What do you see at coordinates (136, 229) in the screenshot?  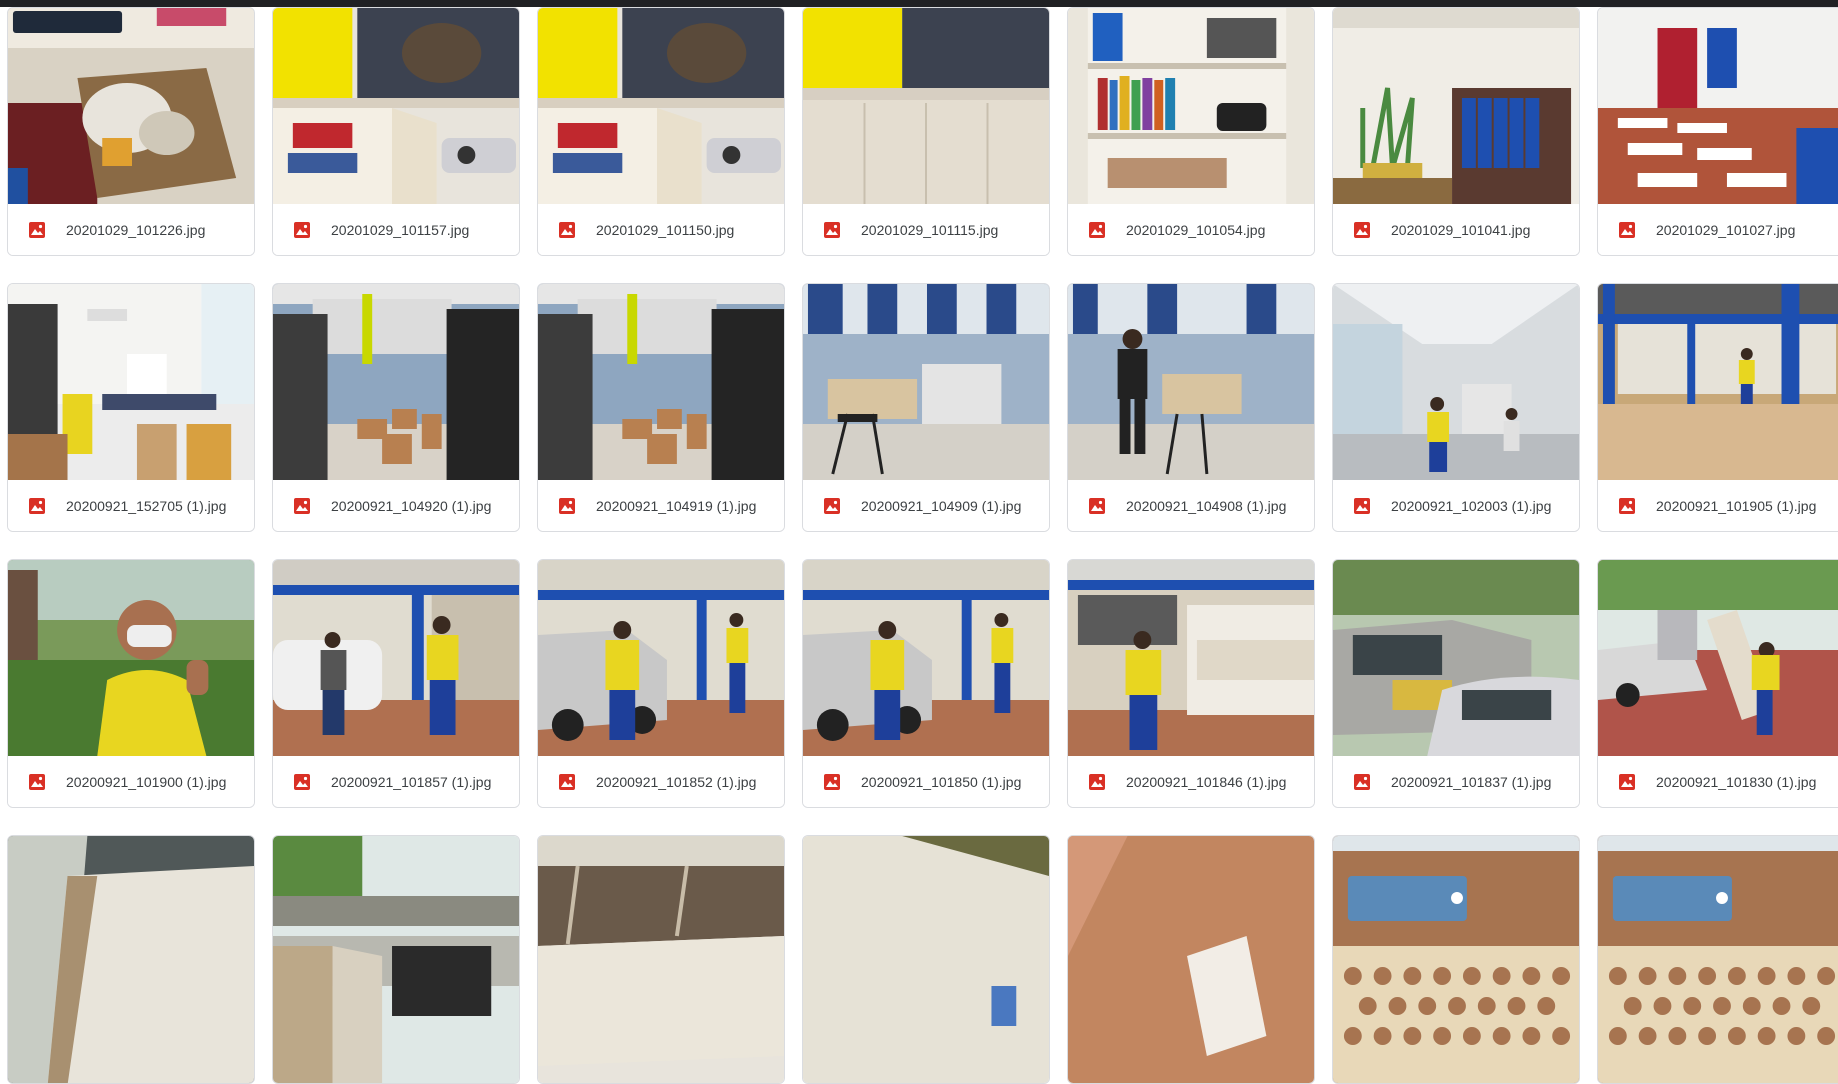 I see `file-name: 20201029_101226.jpg` at bounding box center [136, 229].